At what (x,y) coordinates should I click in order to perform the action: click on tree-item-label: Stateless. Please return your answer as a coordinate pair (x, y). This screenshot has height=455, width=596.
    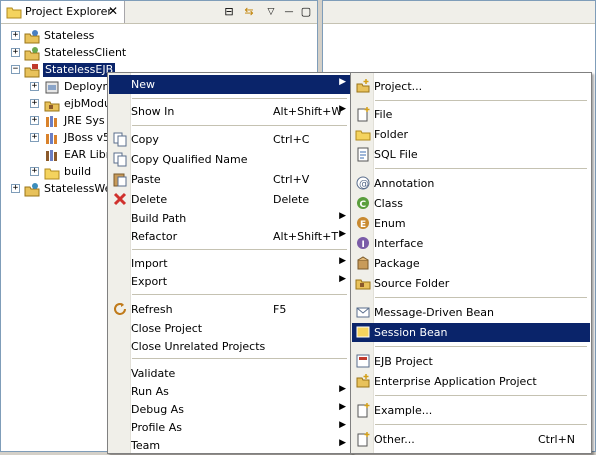
    Looking at the image, I should click on (69, 35).